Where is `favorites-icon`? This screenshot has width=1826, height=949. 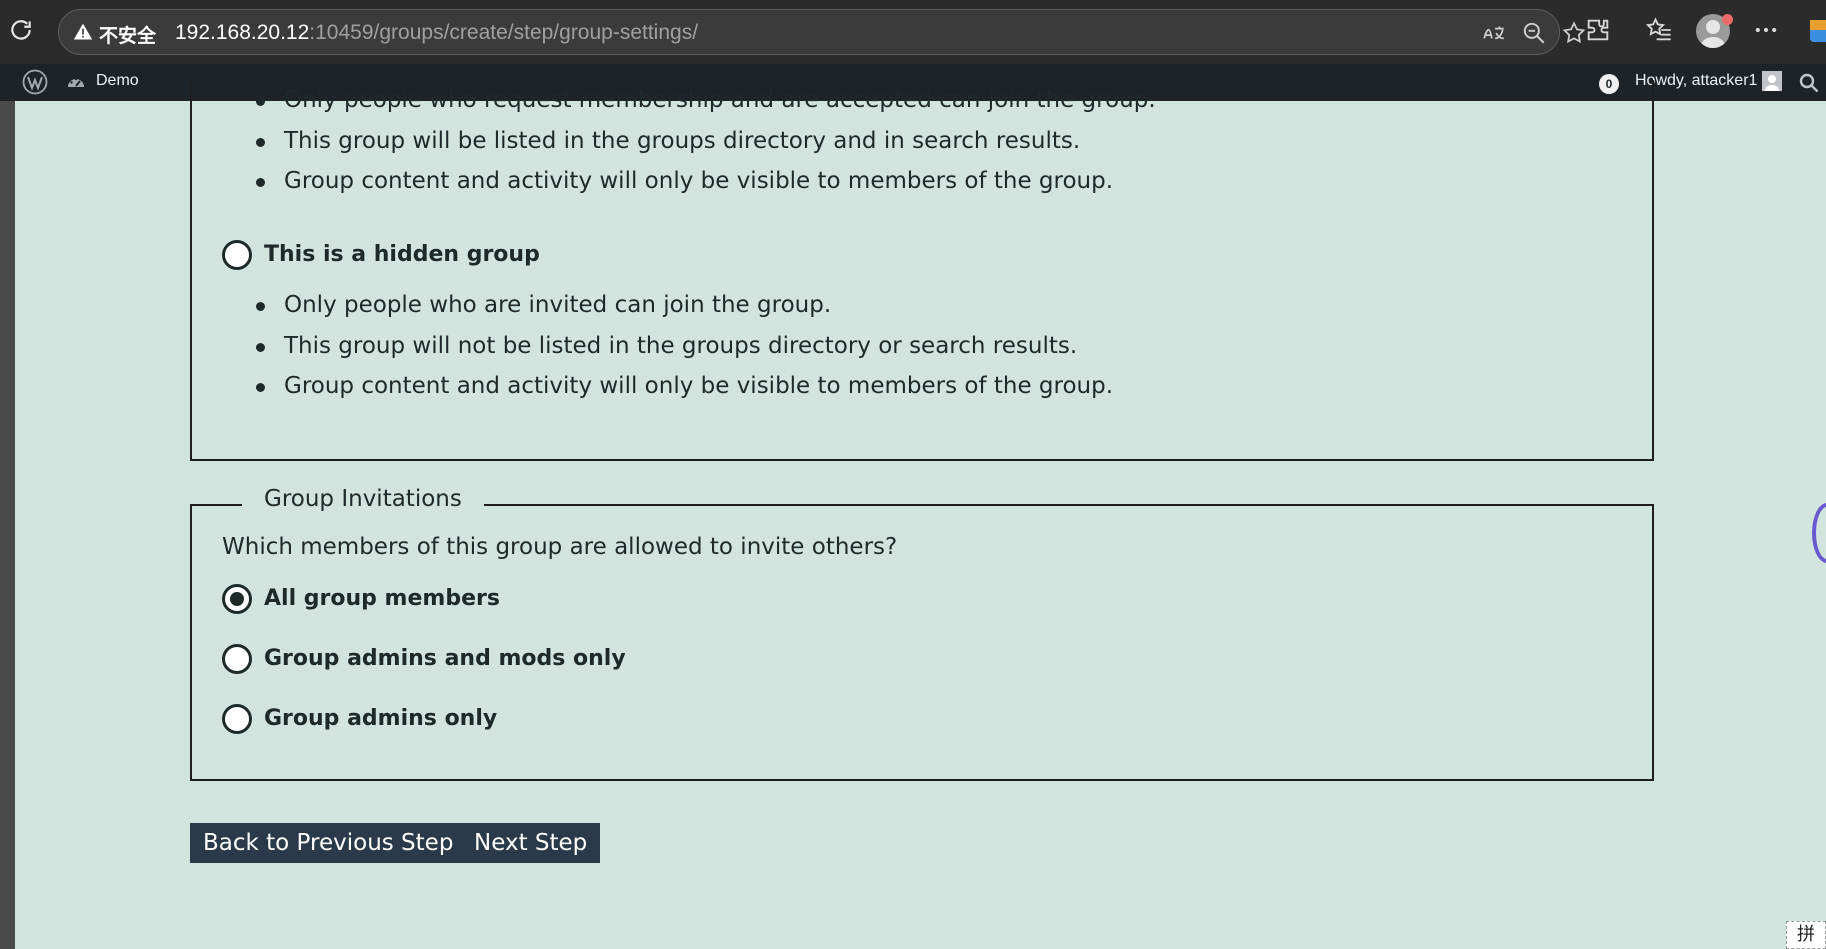 favorites-icon is located at coordinates (1659, 30).